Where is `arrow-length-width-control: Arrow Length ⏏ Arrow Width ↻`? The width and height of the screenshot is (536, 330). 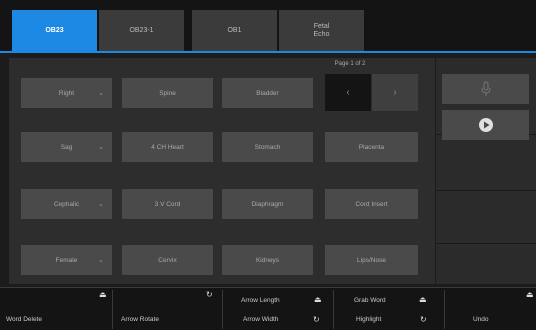 arrow-length-width-control: Arrow Length ⏏ Arrow Width ↻ is located at coordinates (278, 308).